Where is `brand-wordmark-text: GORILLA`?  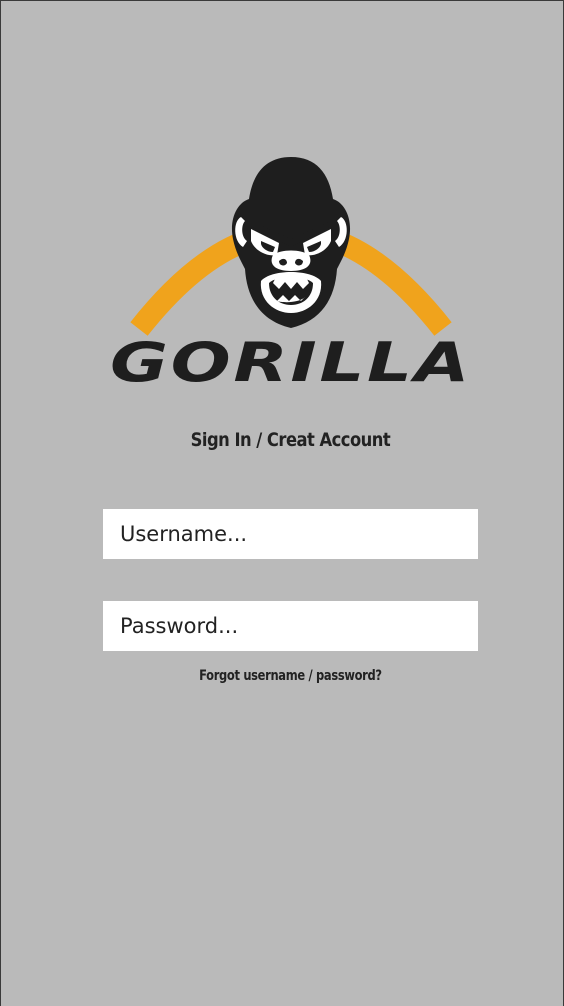
brand-wordmark-text: GORILLA is located at coordinates (291, 361).